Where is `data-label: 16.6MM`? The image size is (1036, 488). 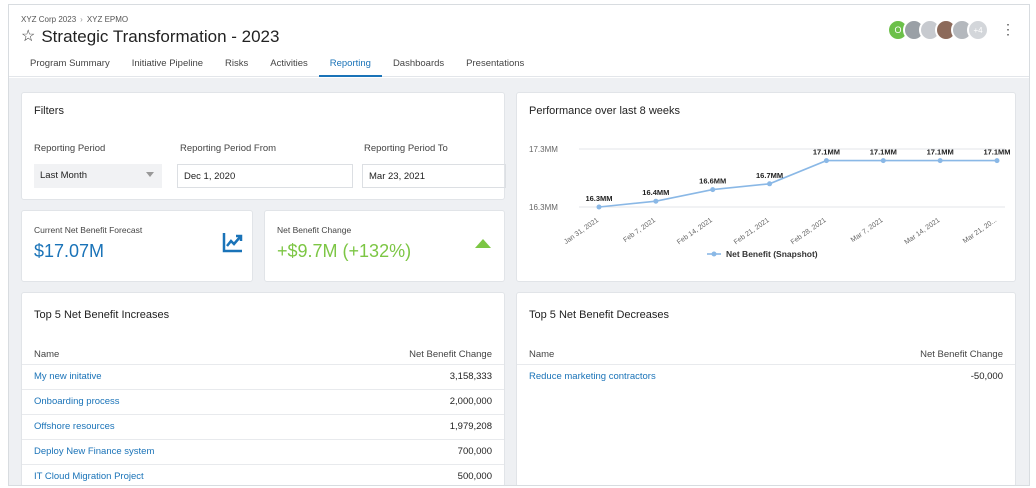
data-label: 16.6MM is located at coordinates (712, 181).